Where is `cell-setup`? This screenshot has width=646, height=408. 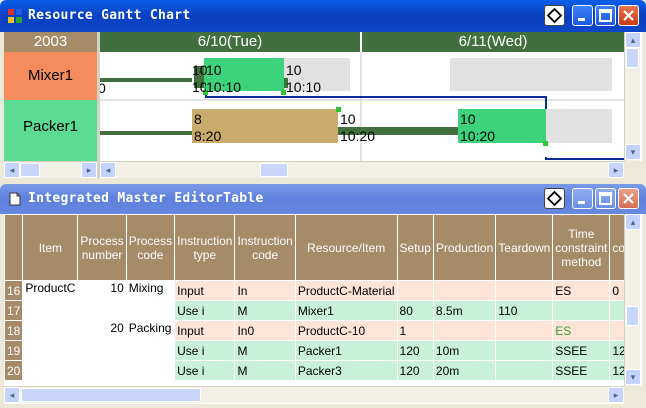 cell-setup is located at coordinates (415, 290).